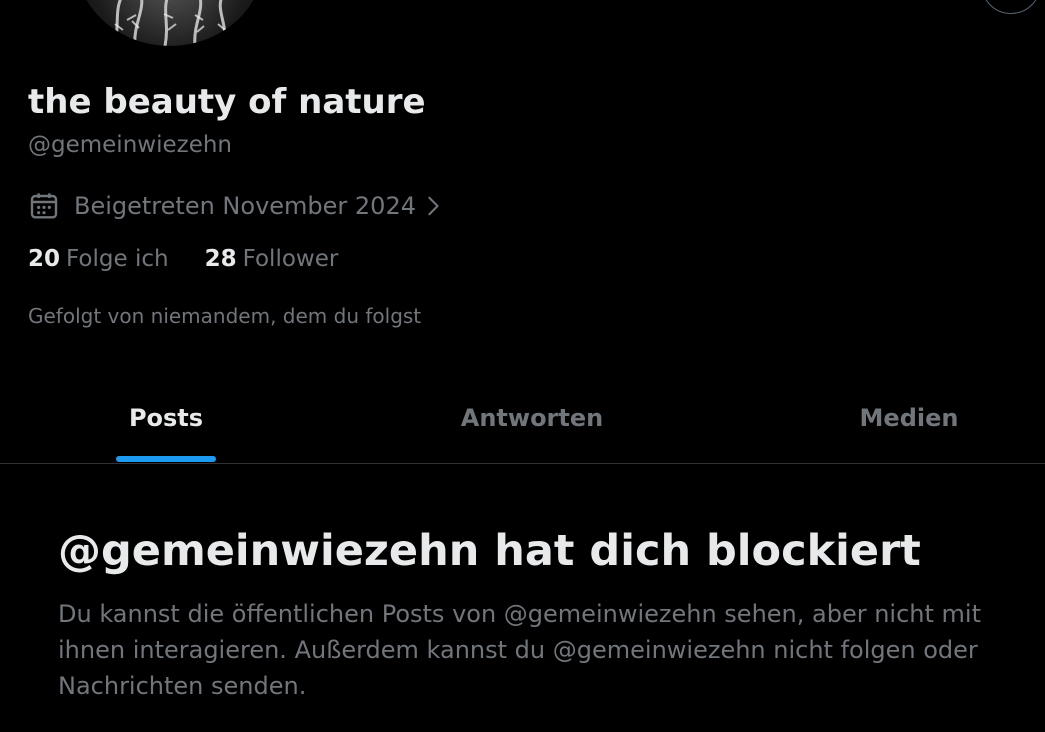 This screenshot has height=732, width=1045. I want to click on display-name: the beauty of nature, so click(227, 102).